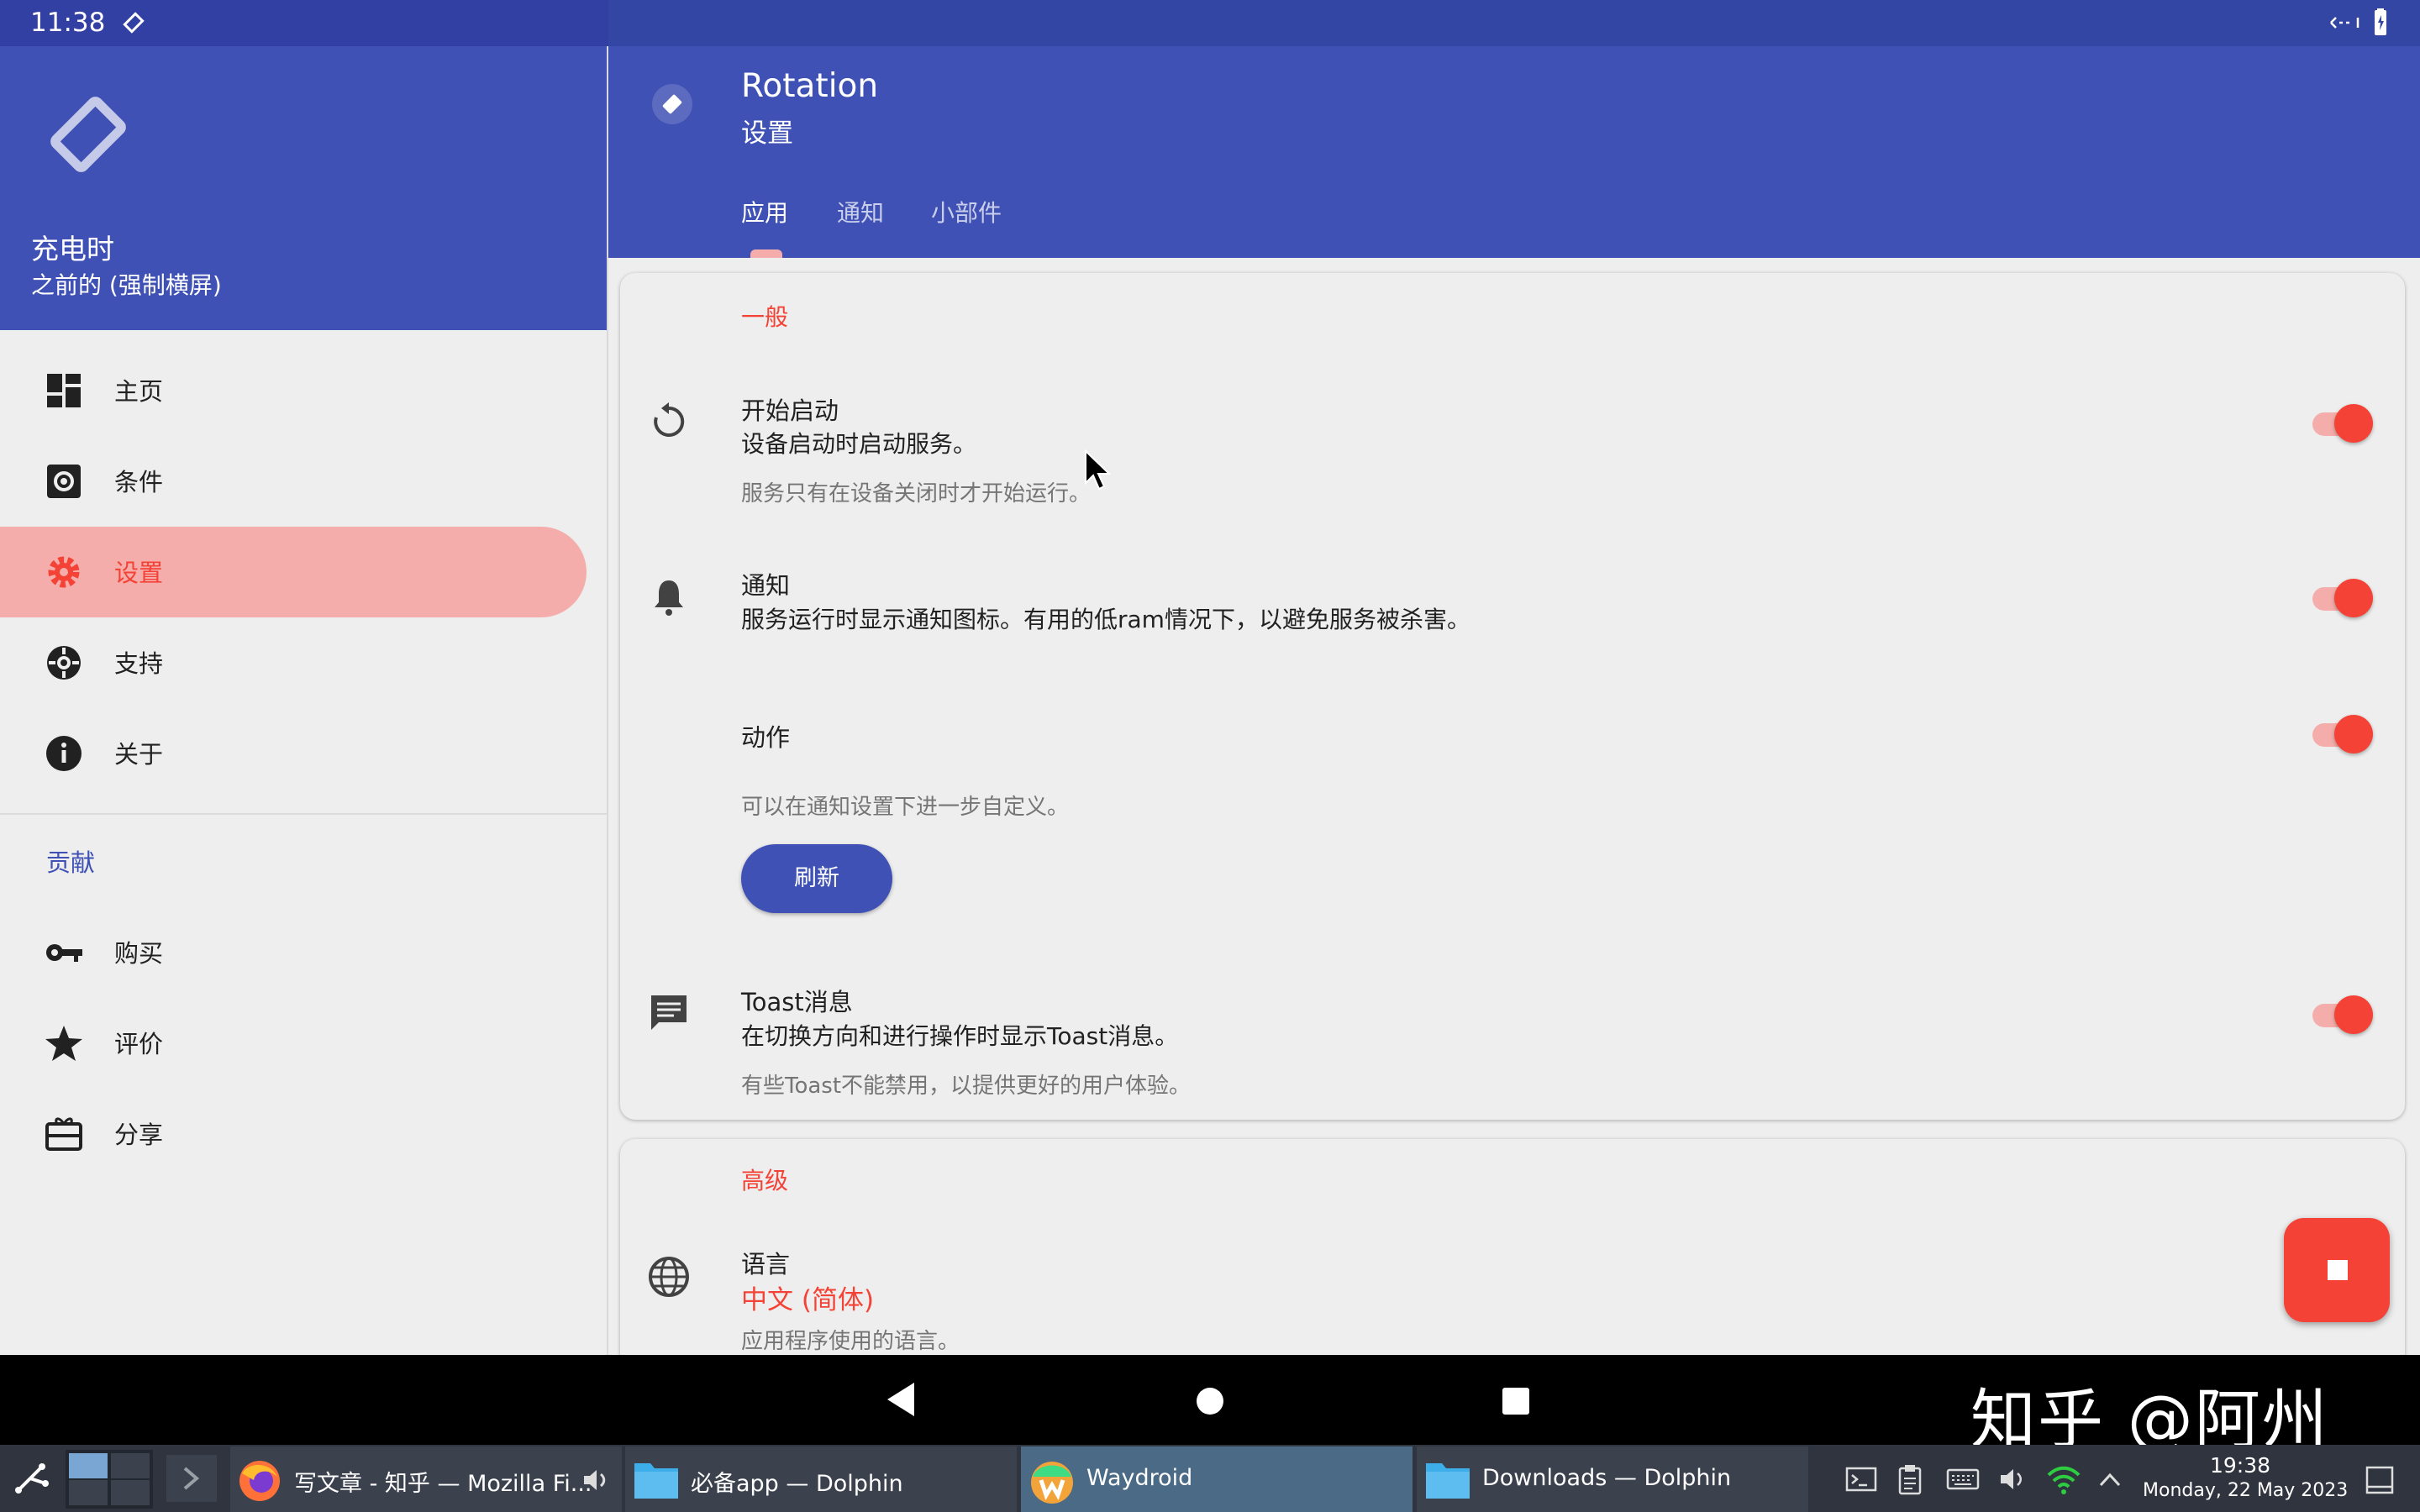 The width and height of the screenshot is (2420, 1512). I want to click on info-icon, so click(64, 753).